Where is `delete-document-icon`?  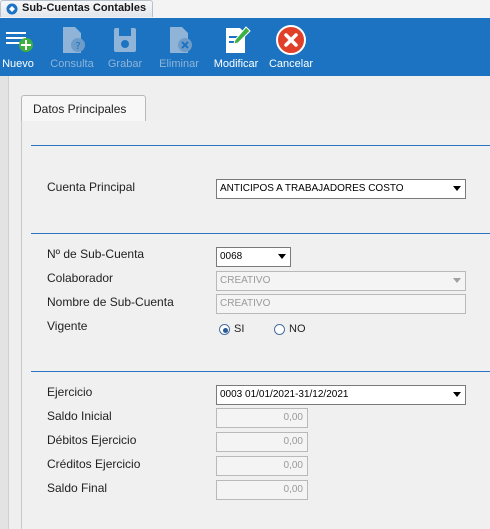 delete-document-icon is located at coordinates (181, 40).